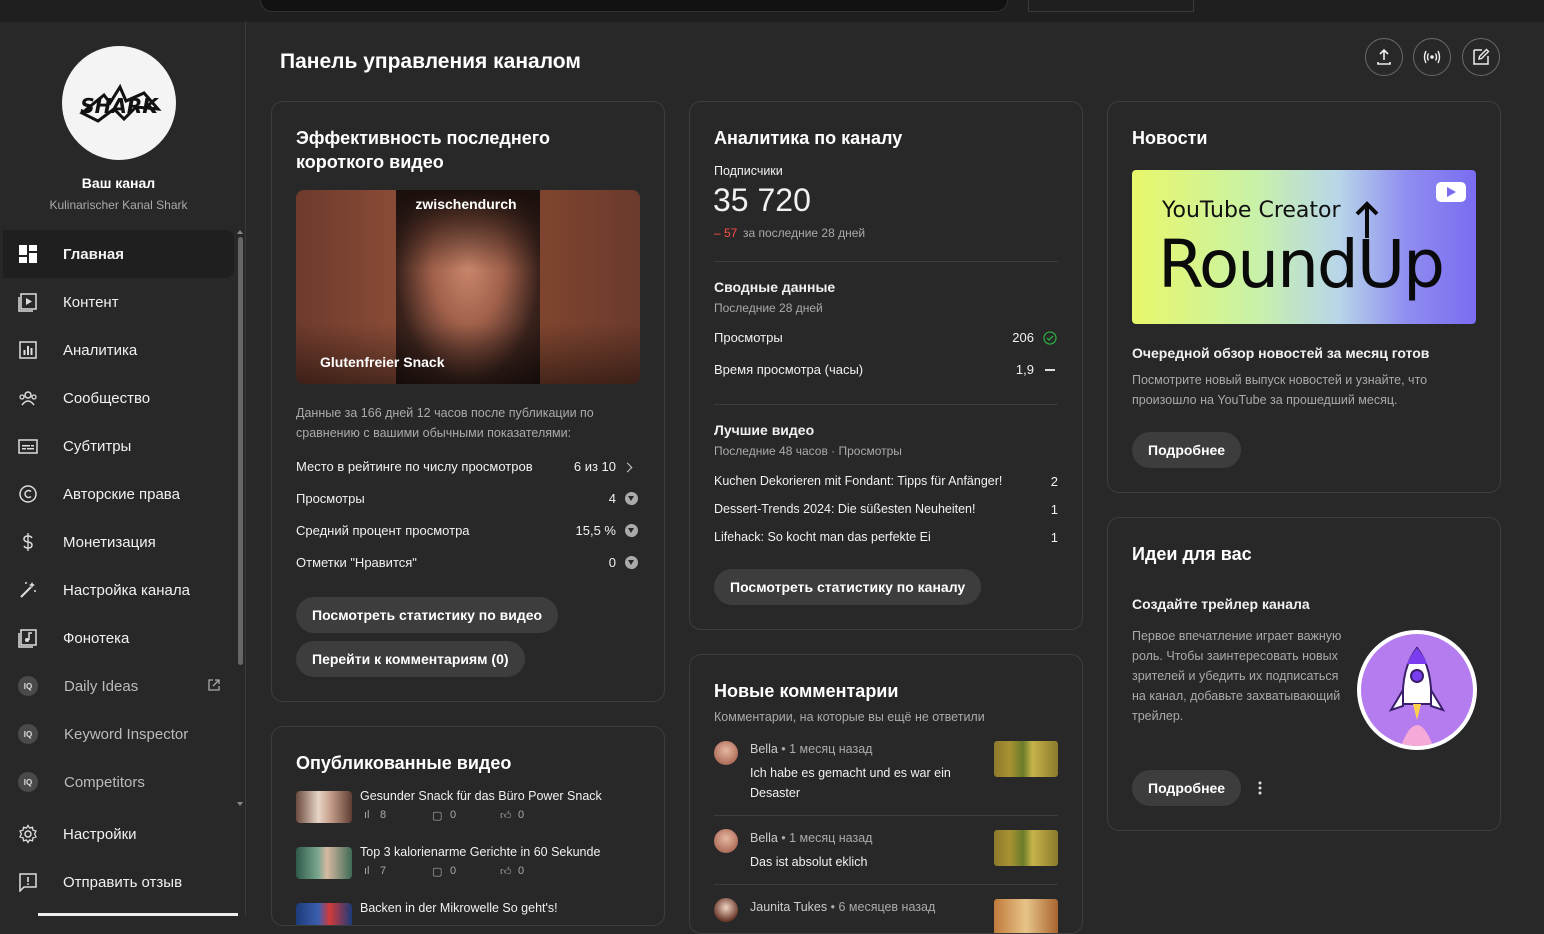 Image resolution: width=1544 pixels, height=934 pixels. Describe the element at coordinates (28, 446) in the screenshot. I see `subtitles-icon` at that location.